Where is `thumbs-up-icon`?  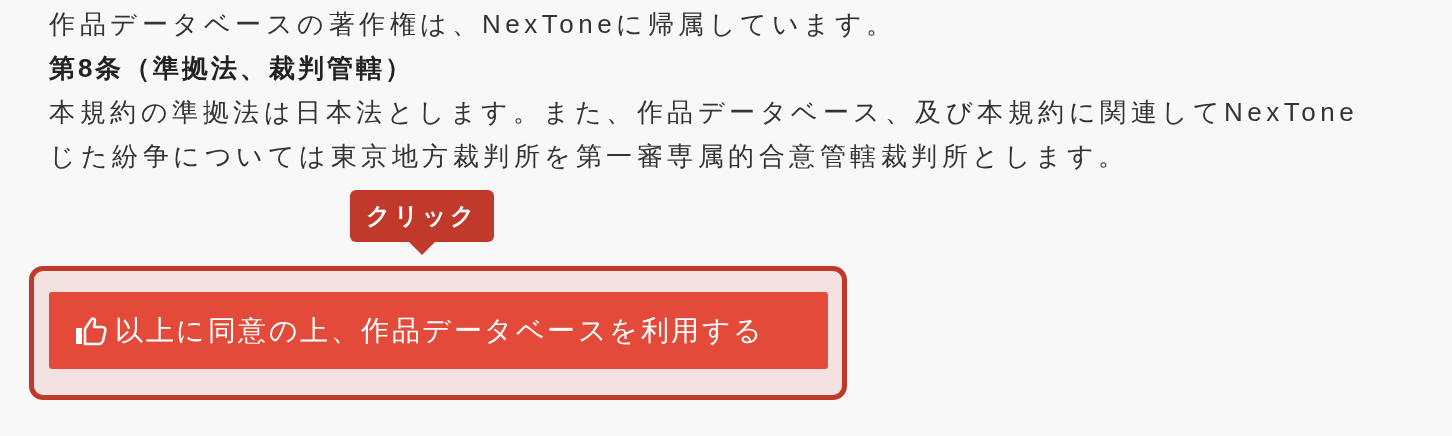 thumbs-up-icon is located at coordinates (91, 330).